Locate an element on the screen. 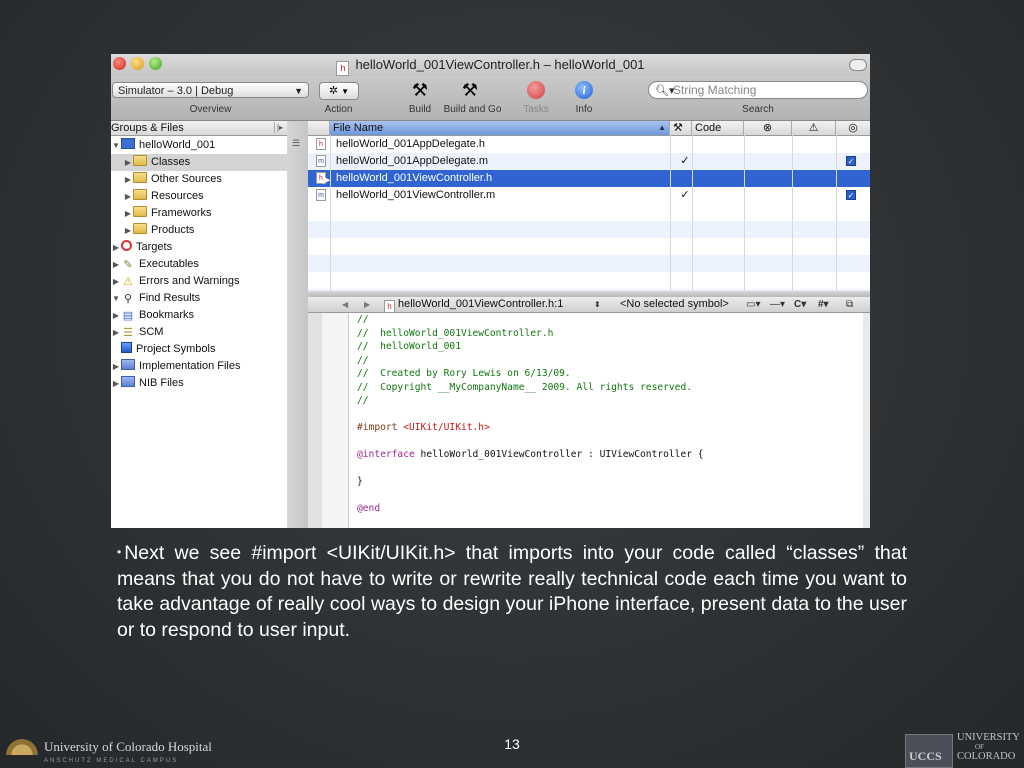 Image resolution: width=1024 pixels, height=768 pixels. chevron-down-icon: ▼ is located at coordinates (298, 91).